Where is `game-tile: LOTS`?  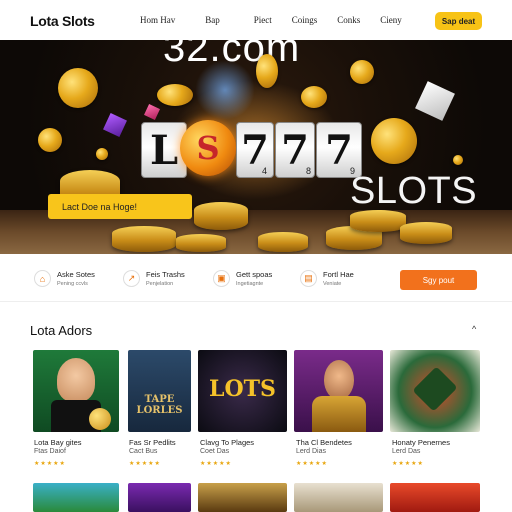 game-tile: LOTS is located at coordinates (242, 391).